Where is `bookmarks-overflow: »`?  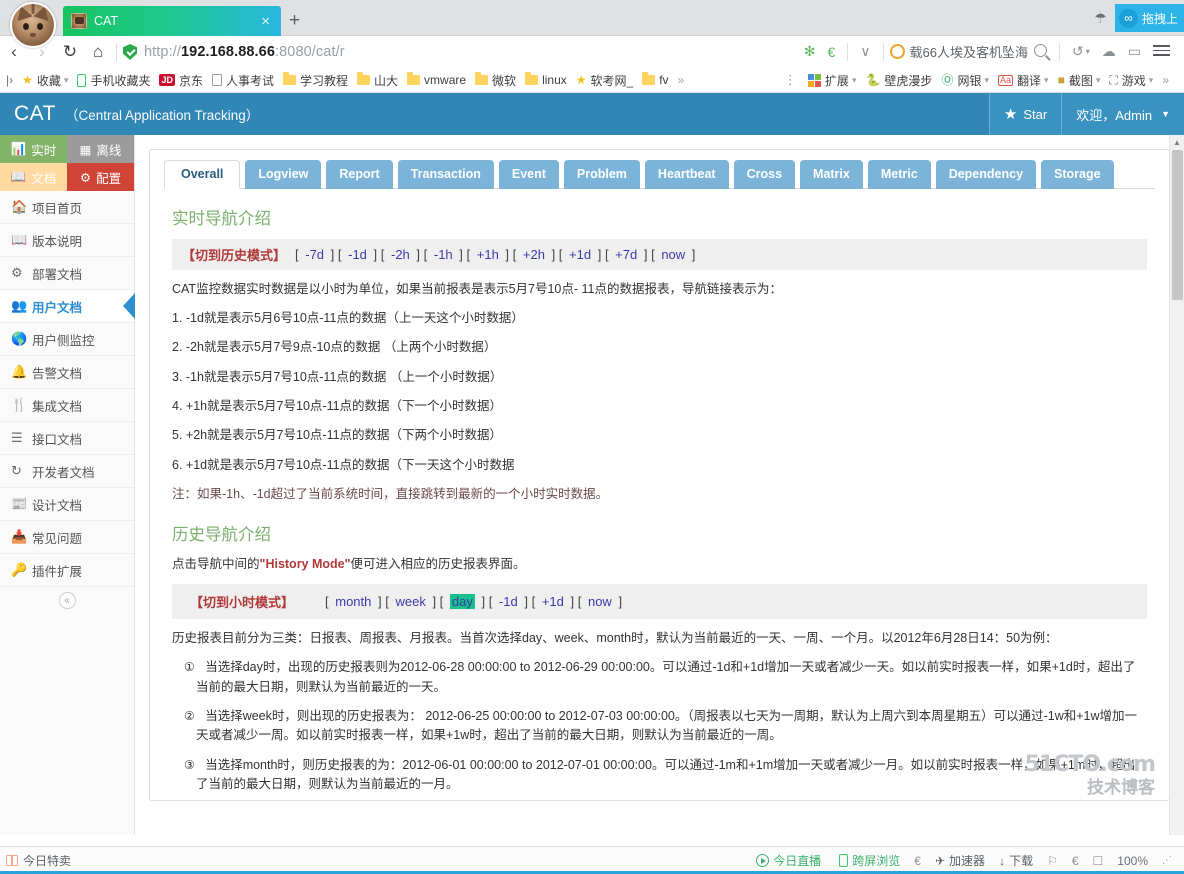 bookmarks-overflow: » is located at coordinates (681, 80).